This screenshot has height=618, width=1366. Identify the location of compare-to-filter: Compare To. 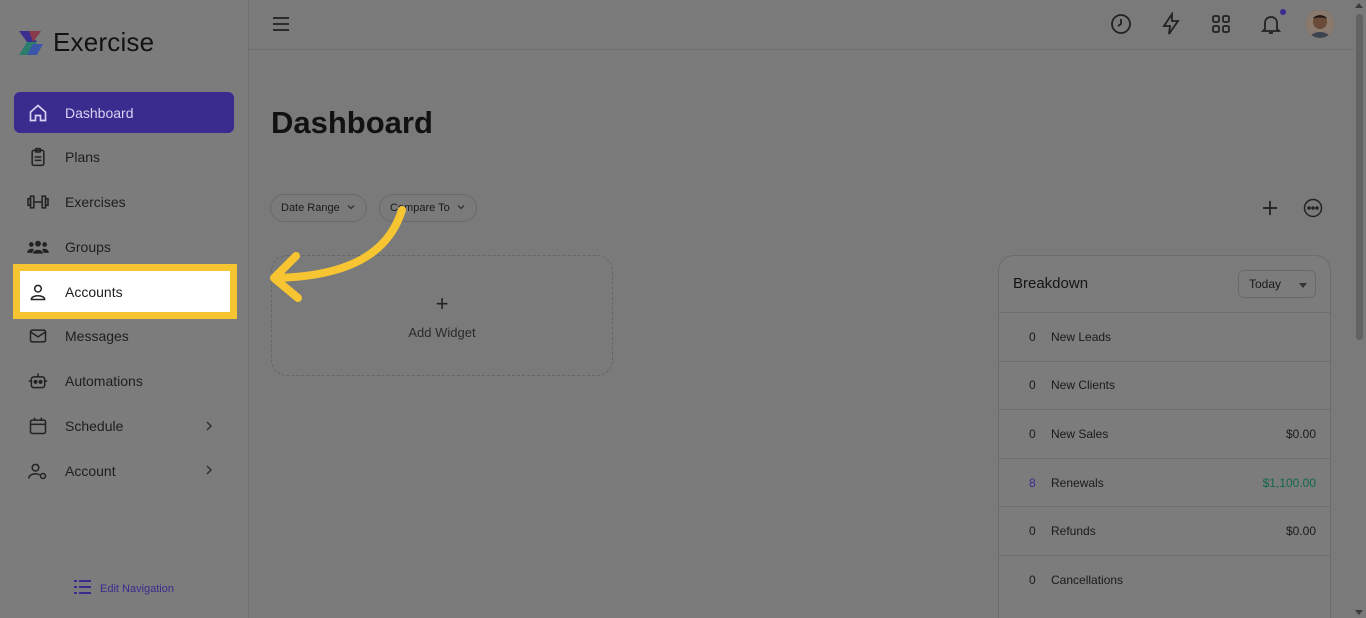
(428, 208).